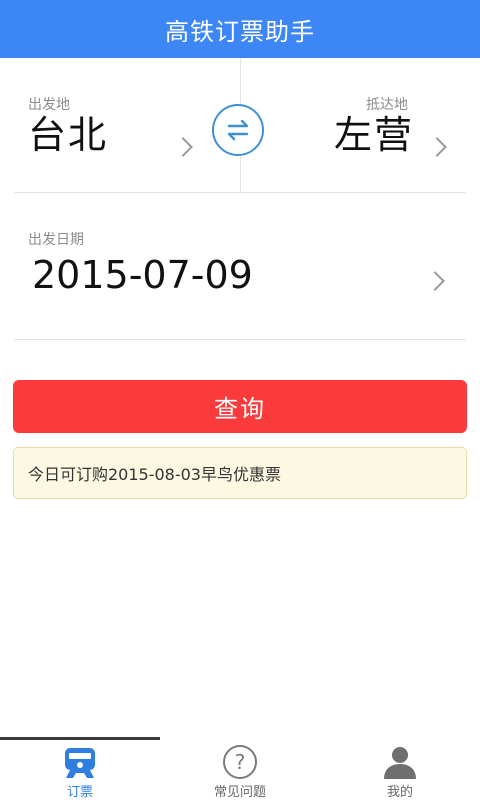  I want to click on swap-stations-button, so click(238, 130).